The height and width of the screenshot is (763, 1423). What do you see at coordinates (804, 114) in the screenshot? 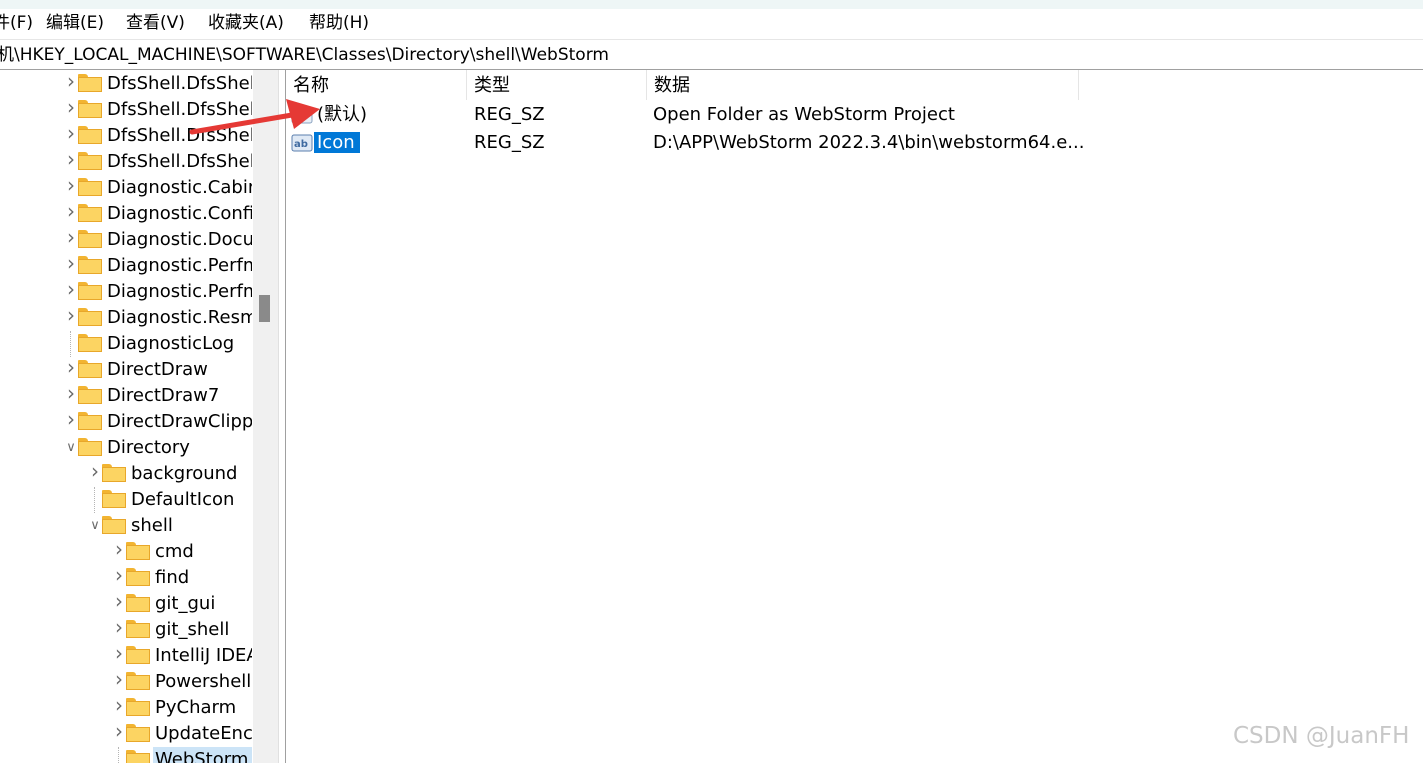
I see `value-data: Open Folder as WebStorm Project` at bounding box center [804, 114].